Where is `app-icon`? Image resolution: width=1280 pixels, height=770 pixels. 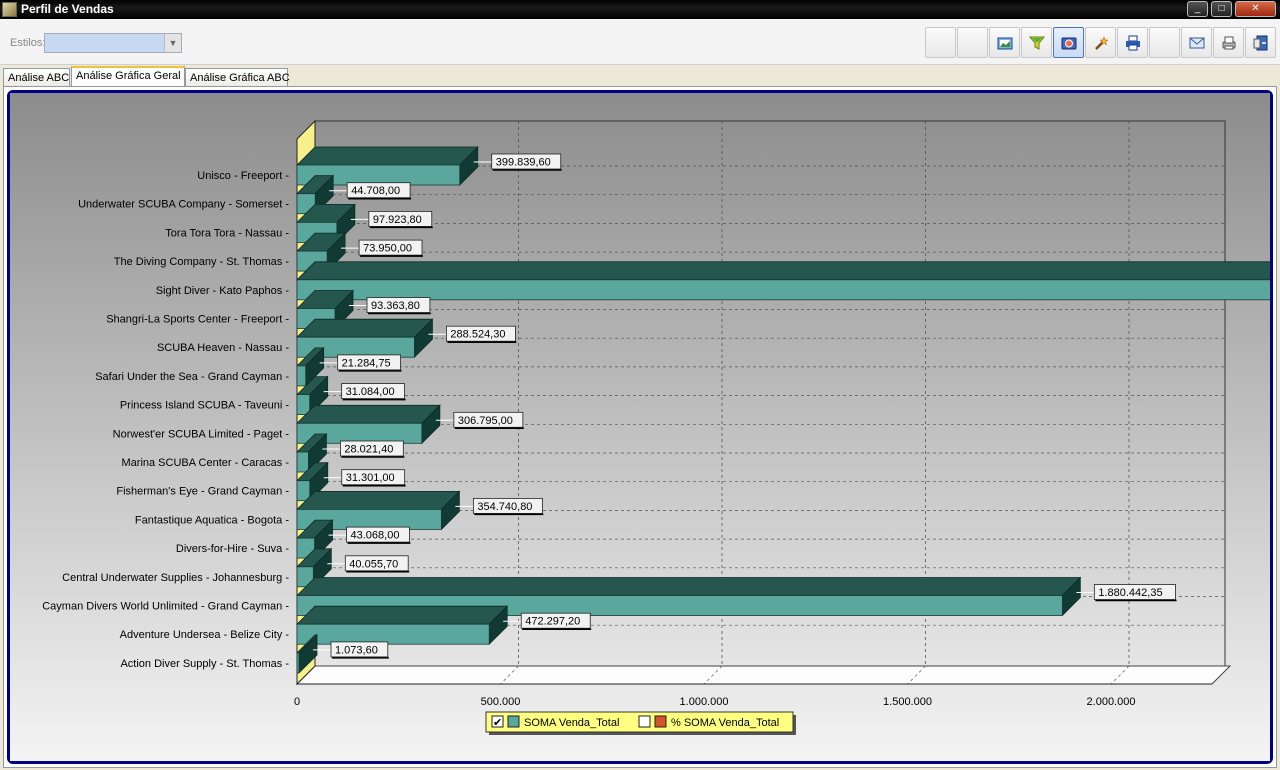 app-icon is located at coordinates (9, 9).